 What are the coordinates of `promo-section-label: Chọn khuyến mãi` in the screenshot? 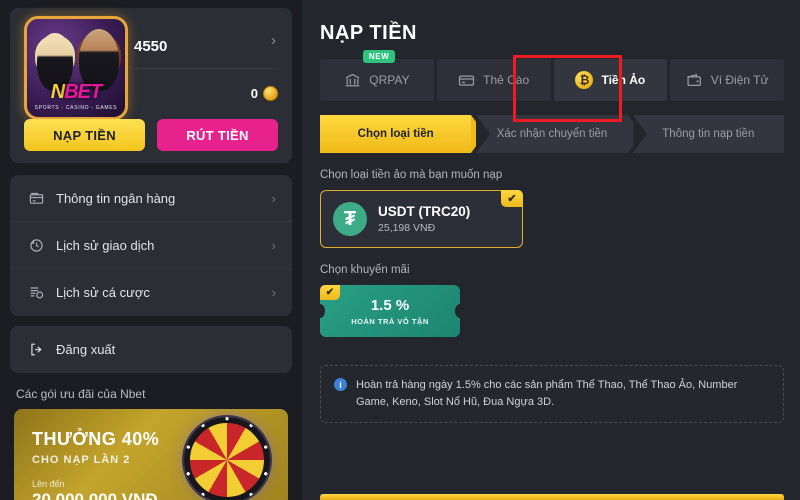 It's located at (365, 270).